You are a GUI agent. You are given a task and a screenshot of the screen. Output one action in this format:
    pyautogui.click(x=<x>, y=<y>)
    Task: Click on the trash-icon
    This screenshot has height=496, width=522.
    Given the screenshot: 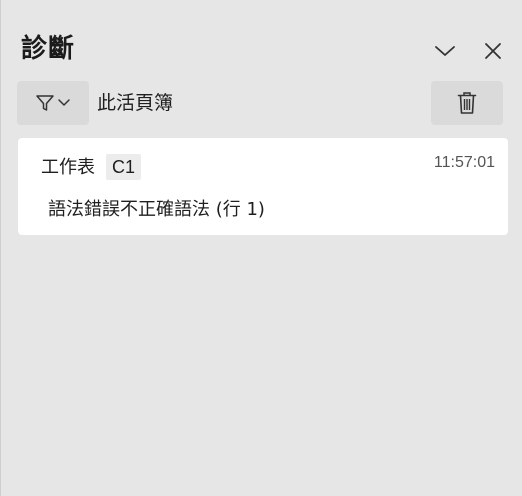 What is the action you would take?
    pyautogui.click(x=467, y=103)
    